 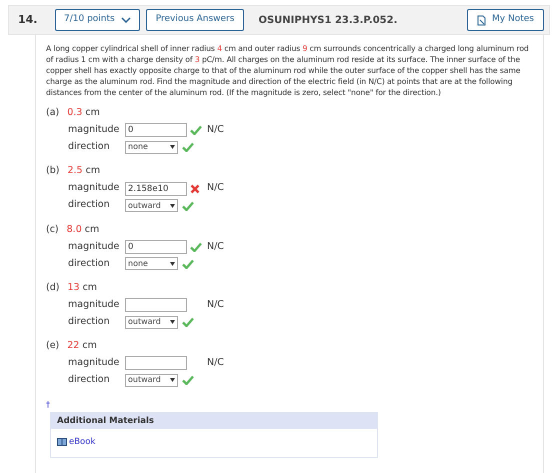 What do you see at coordinates (82, 442) in the screenshot?
I see `ebook-link: eBook` at bounding box center [82, 442].